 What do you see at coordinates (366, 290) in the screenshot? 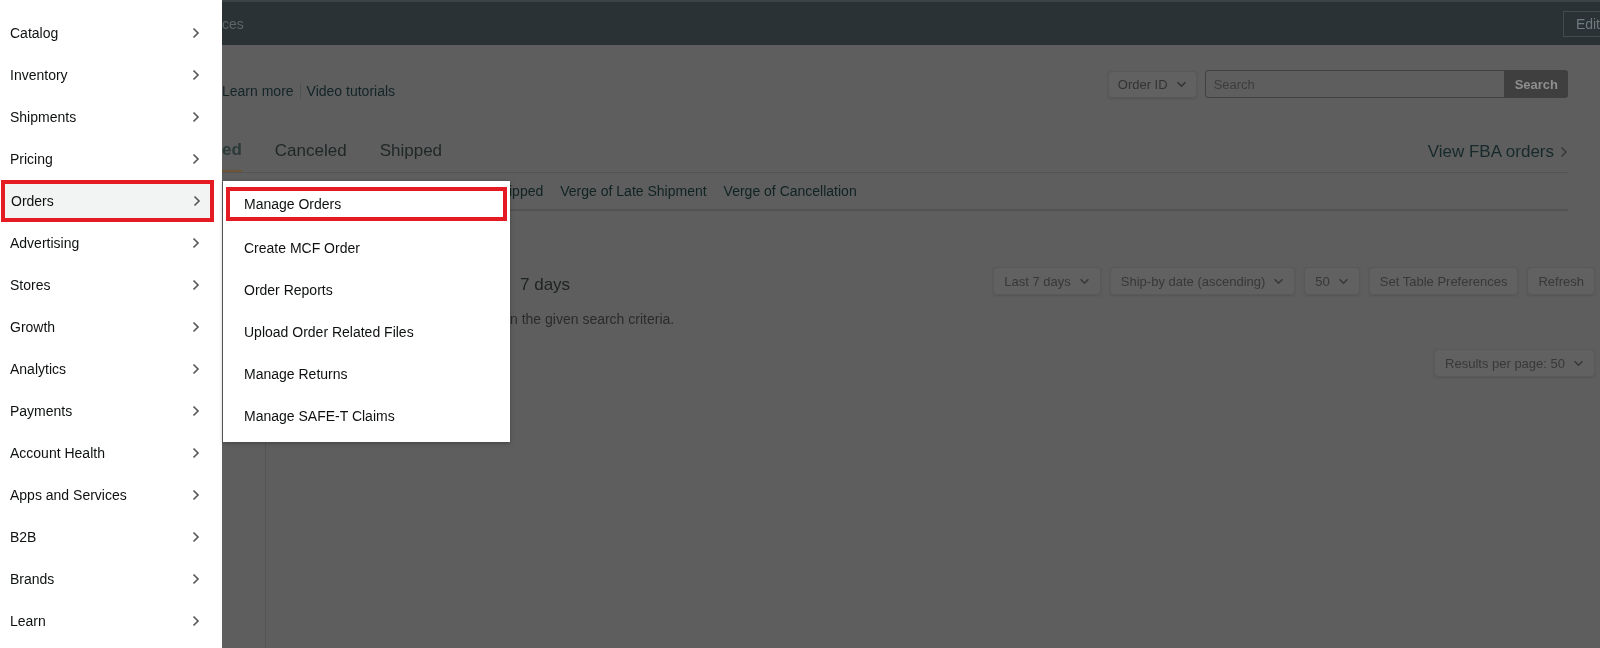
I see `submenu-item: Order Reports` at bounding box center [366, 290].